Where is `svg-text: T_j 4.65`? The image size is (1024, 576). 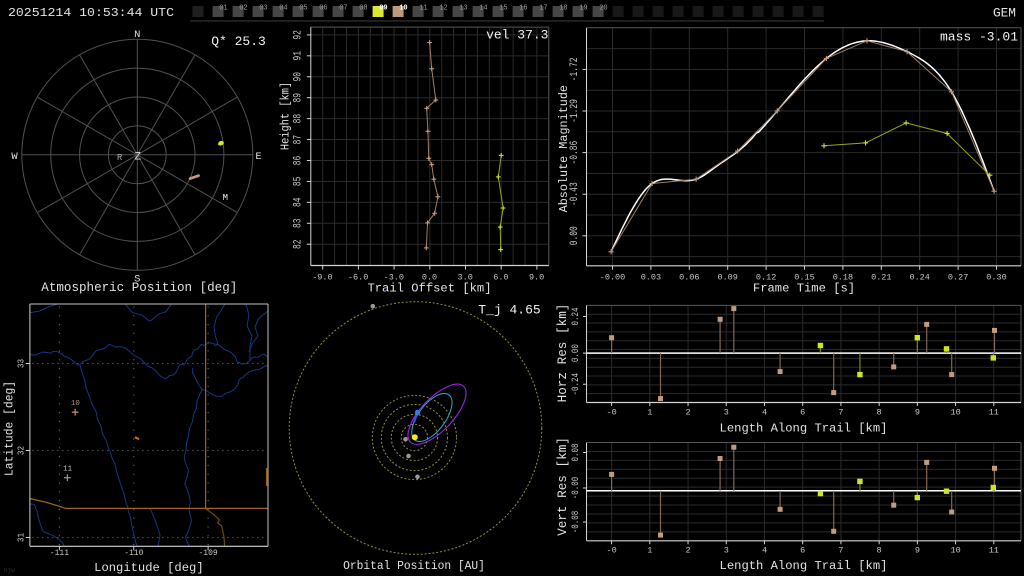
svg-text: T_j 4.65 is located at coordinates (509, 310).